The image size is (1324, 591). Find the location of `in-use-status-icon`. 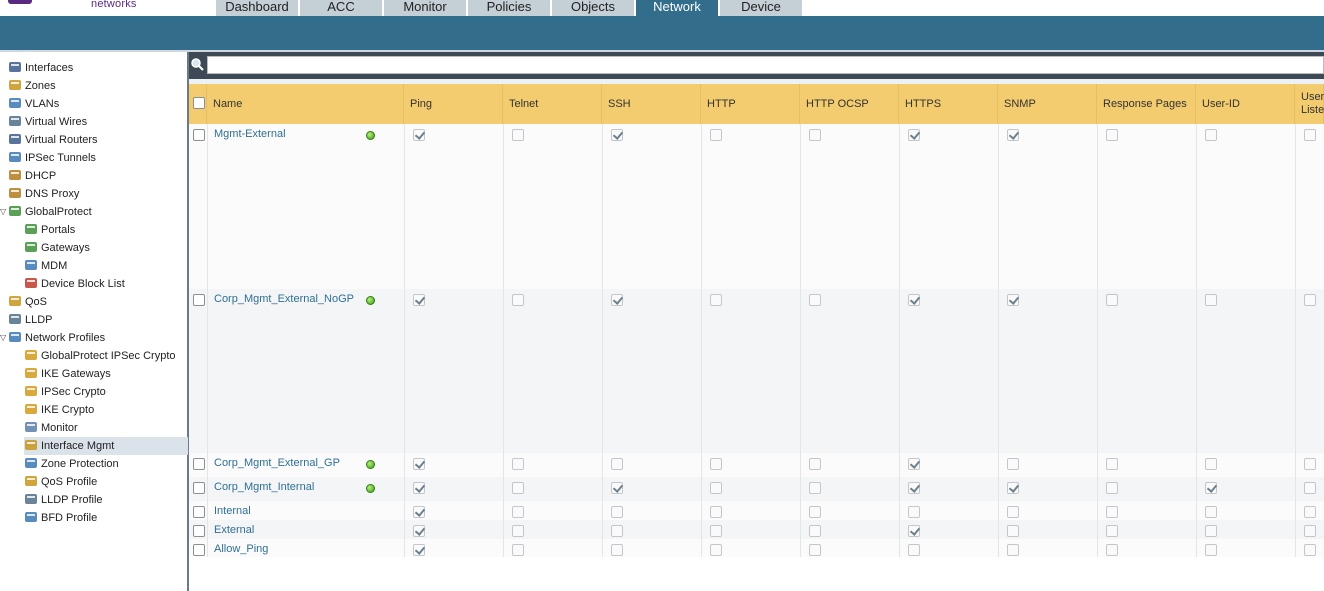

in-use-status-icon is located at coordinates (370, 488).